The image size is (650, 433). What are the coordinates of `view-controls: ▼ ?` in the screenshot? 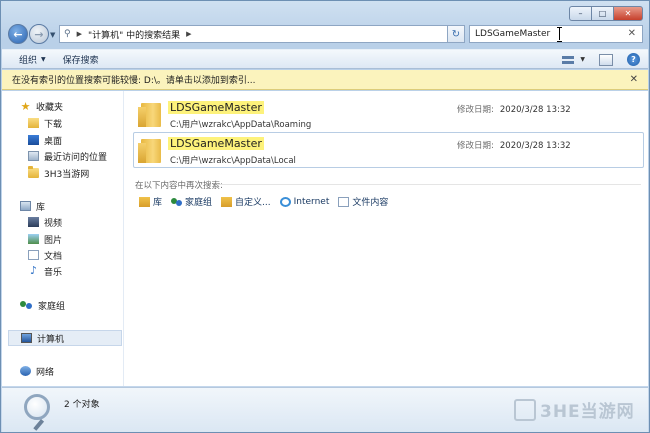 It's located at (601, 59).